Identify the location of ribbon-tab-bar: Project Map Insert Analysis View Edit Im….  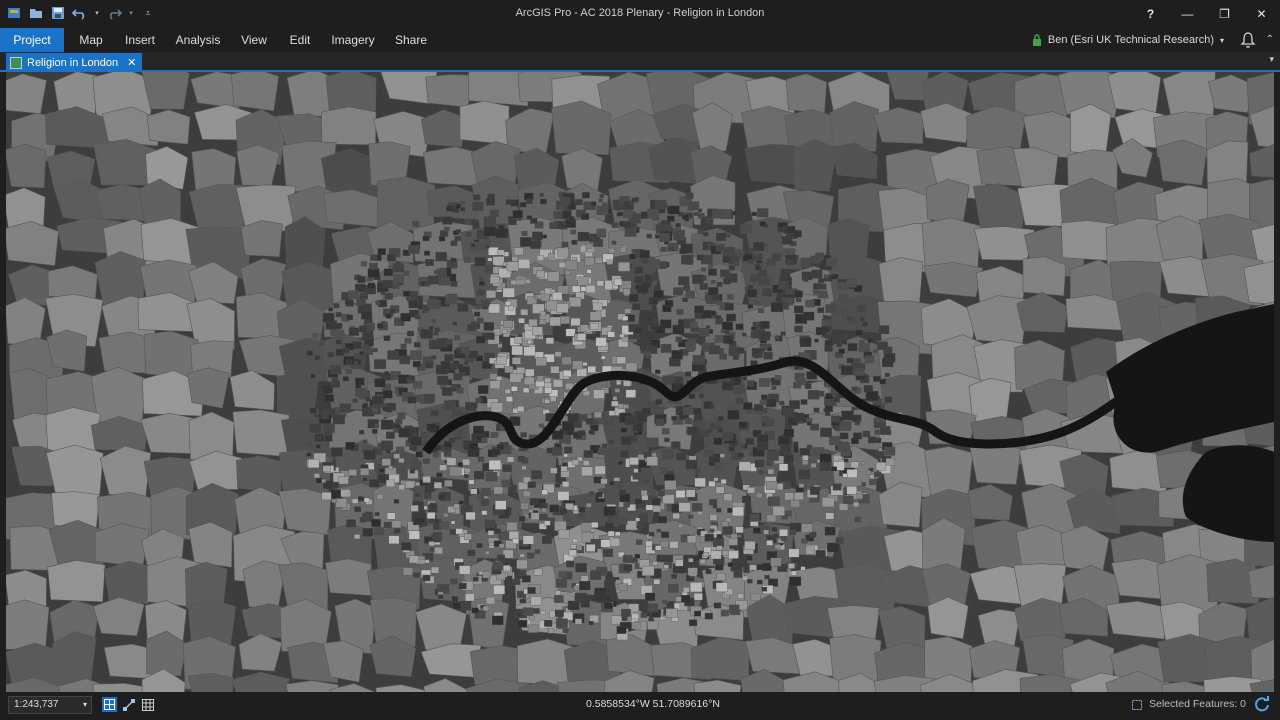
(640, 40).